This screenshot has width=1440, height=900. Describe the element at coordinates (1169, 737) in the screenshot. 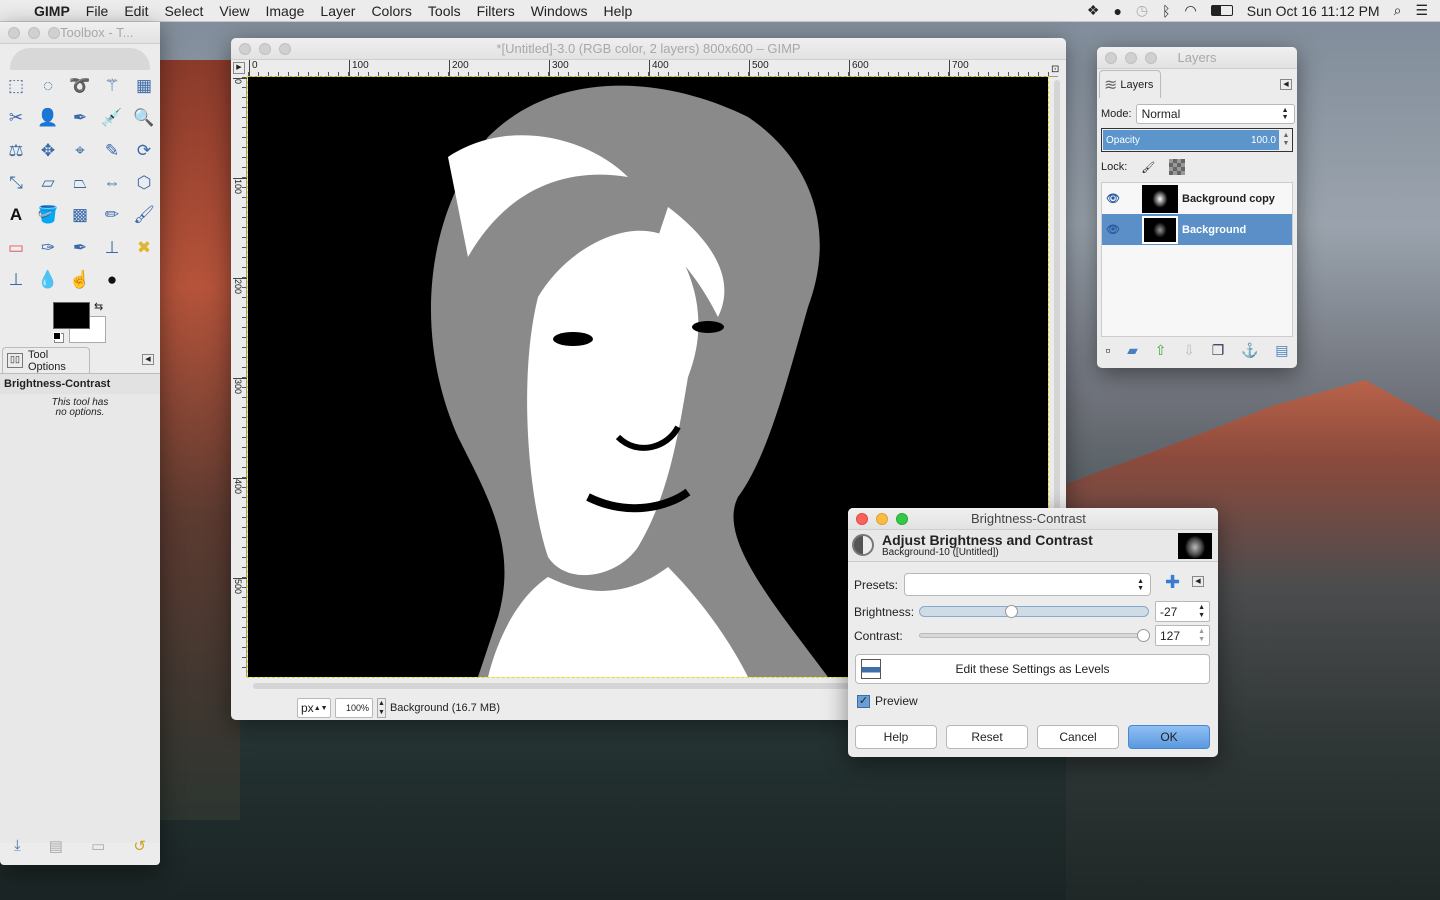

I see `ok-button: OK` at that location.